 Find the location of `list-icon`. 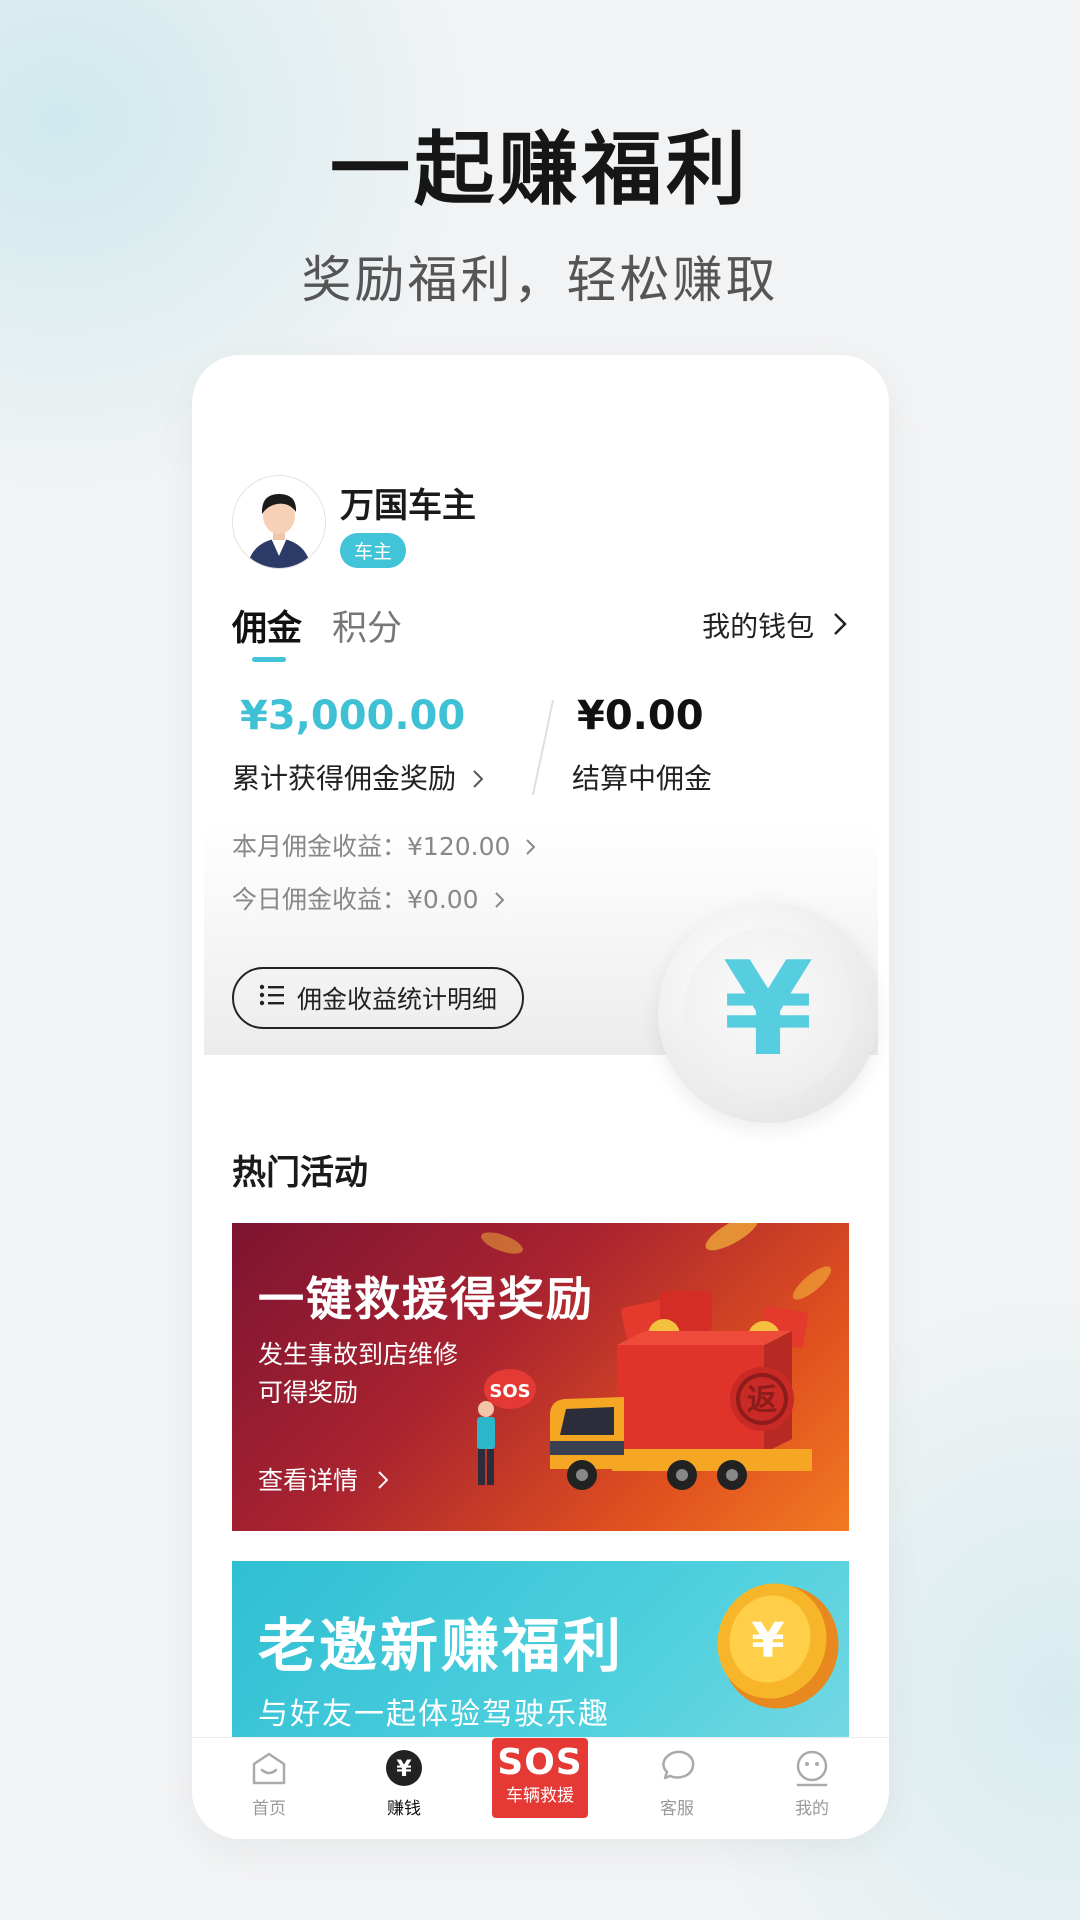

list-icon is located at coordinates (272, 998).